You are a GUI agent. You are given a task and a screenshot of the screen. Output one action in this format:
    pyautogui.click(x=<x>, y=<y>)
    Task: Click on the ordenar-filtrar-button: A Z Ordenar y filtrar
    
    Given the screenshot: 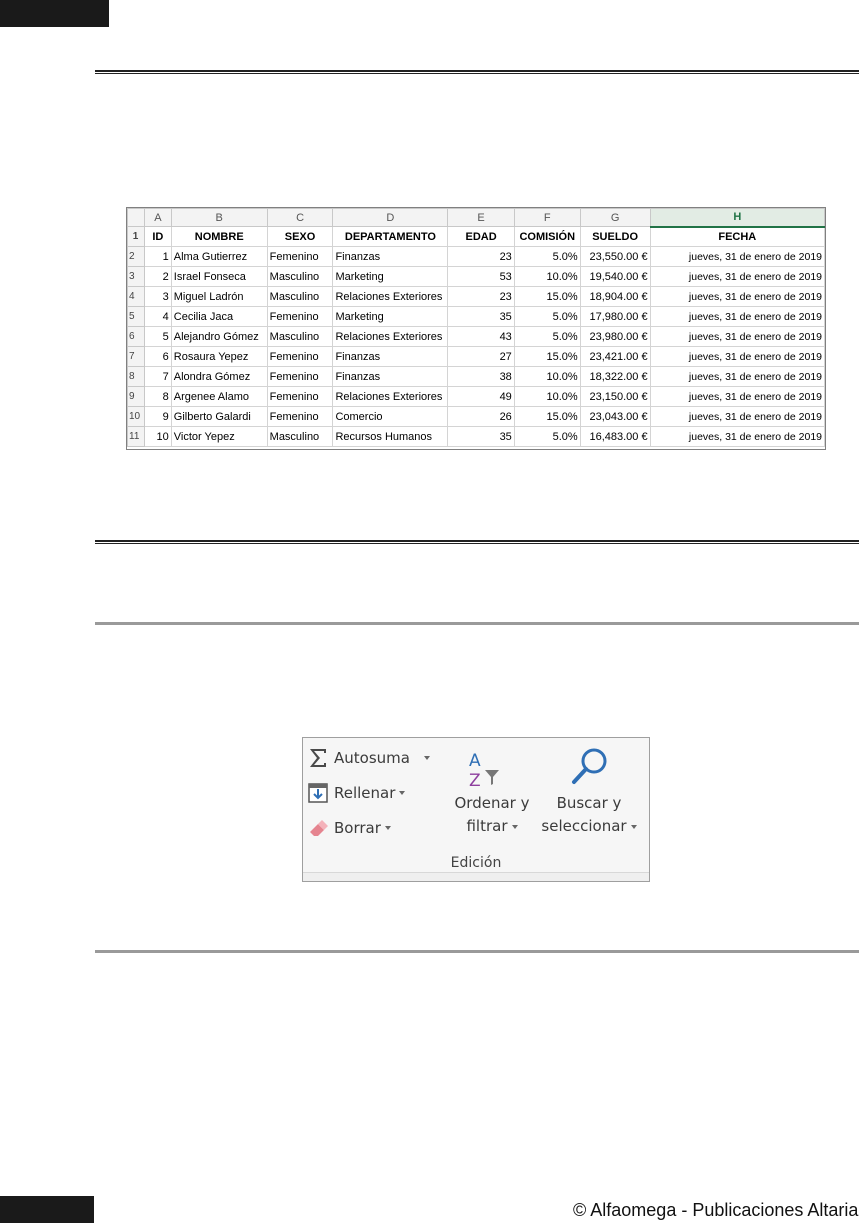 What is the action you would take?
    pyautogui.click(x=492, y=792)
    